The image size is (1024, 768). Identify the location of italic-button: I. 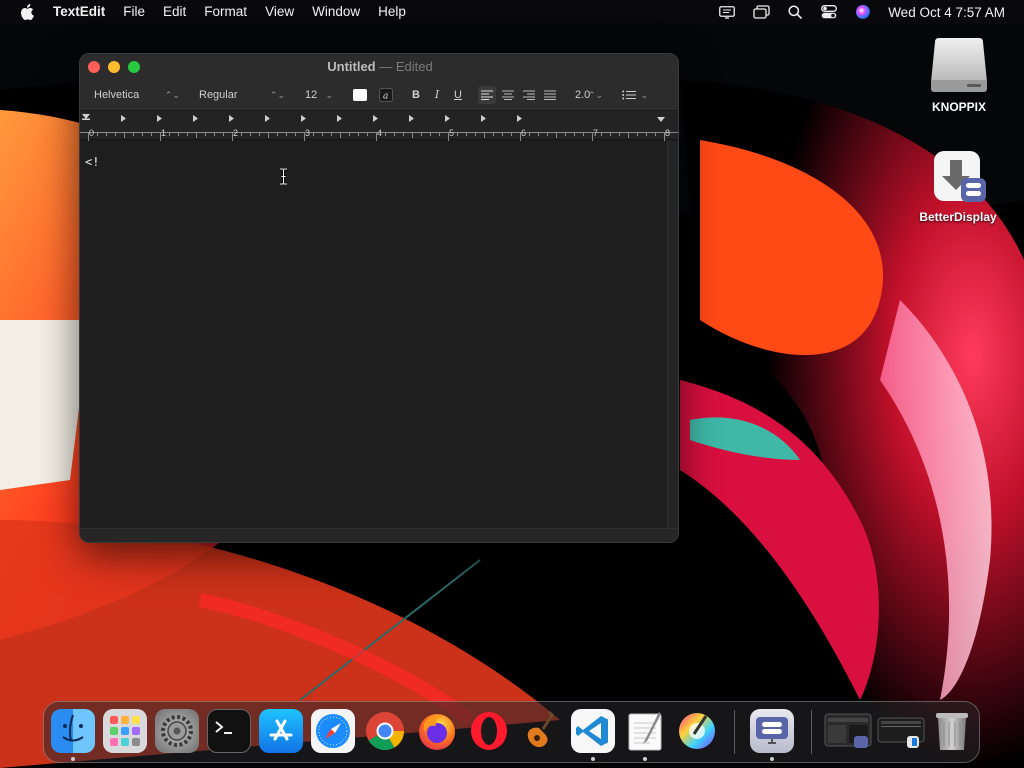
(437, 95).